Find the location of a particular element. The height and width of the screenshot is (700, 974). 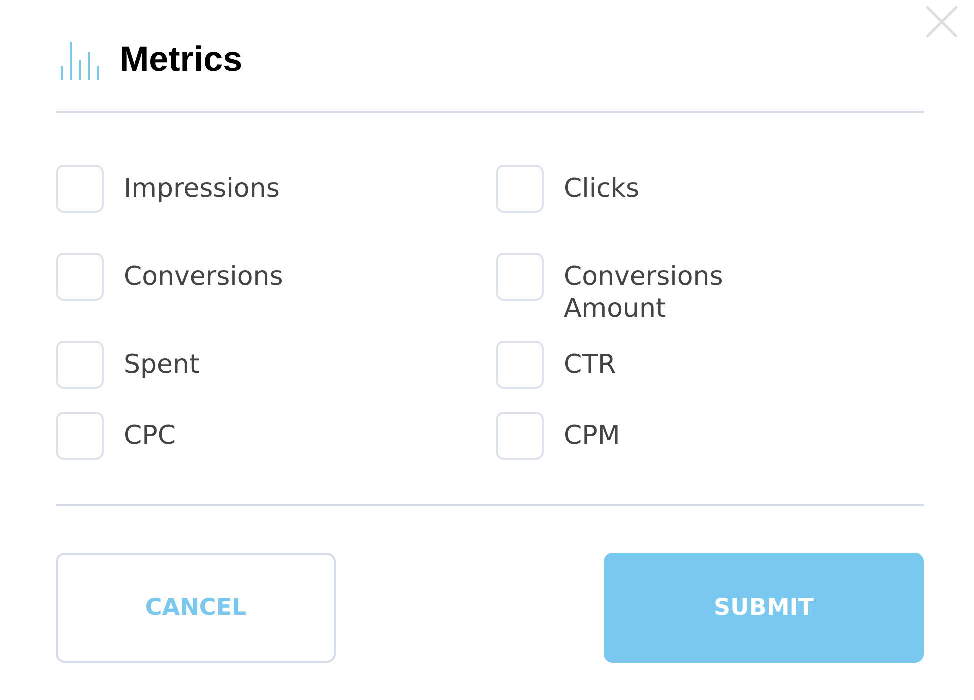

dialog-title: Metrics is located at coordinates (181, 60).